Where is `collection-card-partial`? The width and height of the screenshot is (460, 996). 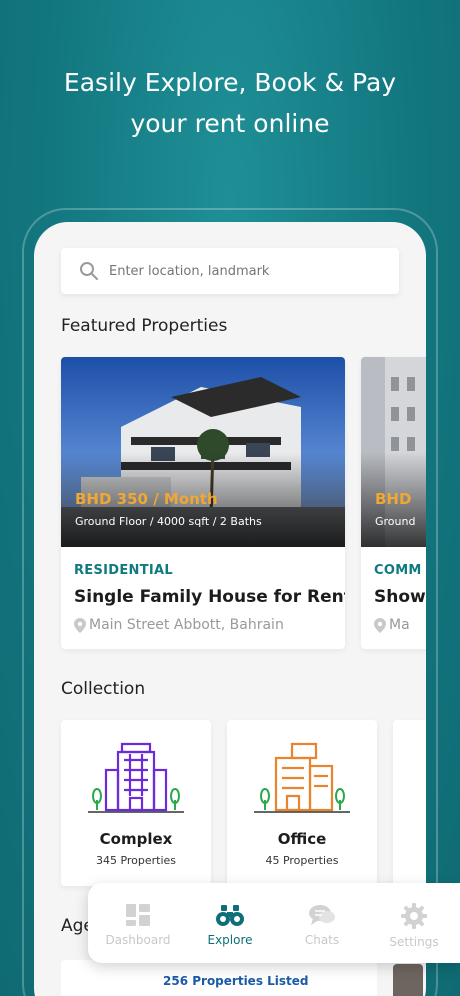
collection-card-partial is located at coordinates (409, 803).